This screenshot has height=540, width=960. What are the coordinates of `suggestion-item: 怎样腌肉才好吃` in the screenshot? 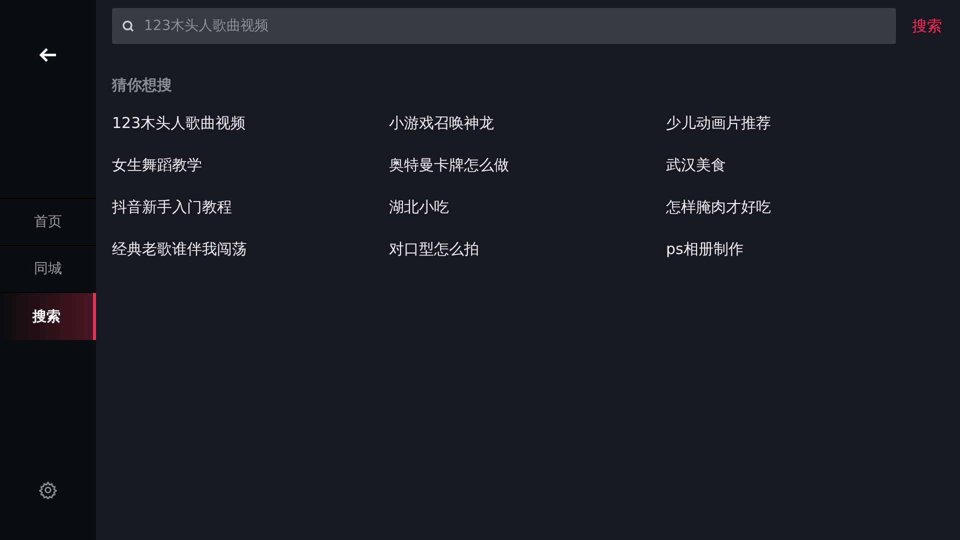 It's located at (804, 207).